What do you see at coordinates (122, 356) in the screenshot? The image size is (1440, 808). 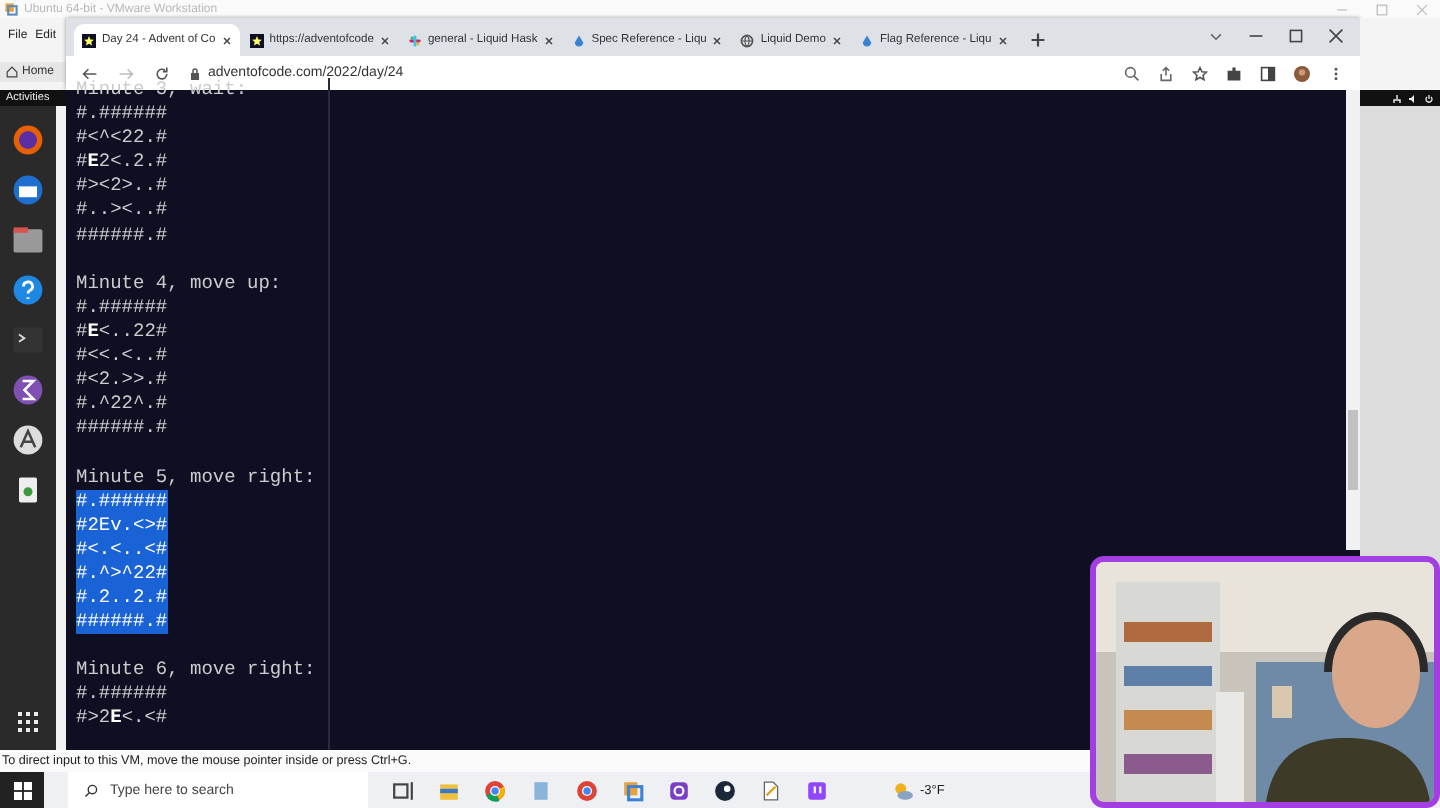 I see `grid-row: #<<.<..#` at bounding box center [122, 356].